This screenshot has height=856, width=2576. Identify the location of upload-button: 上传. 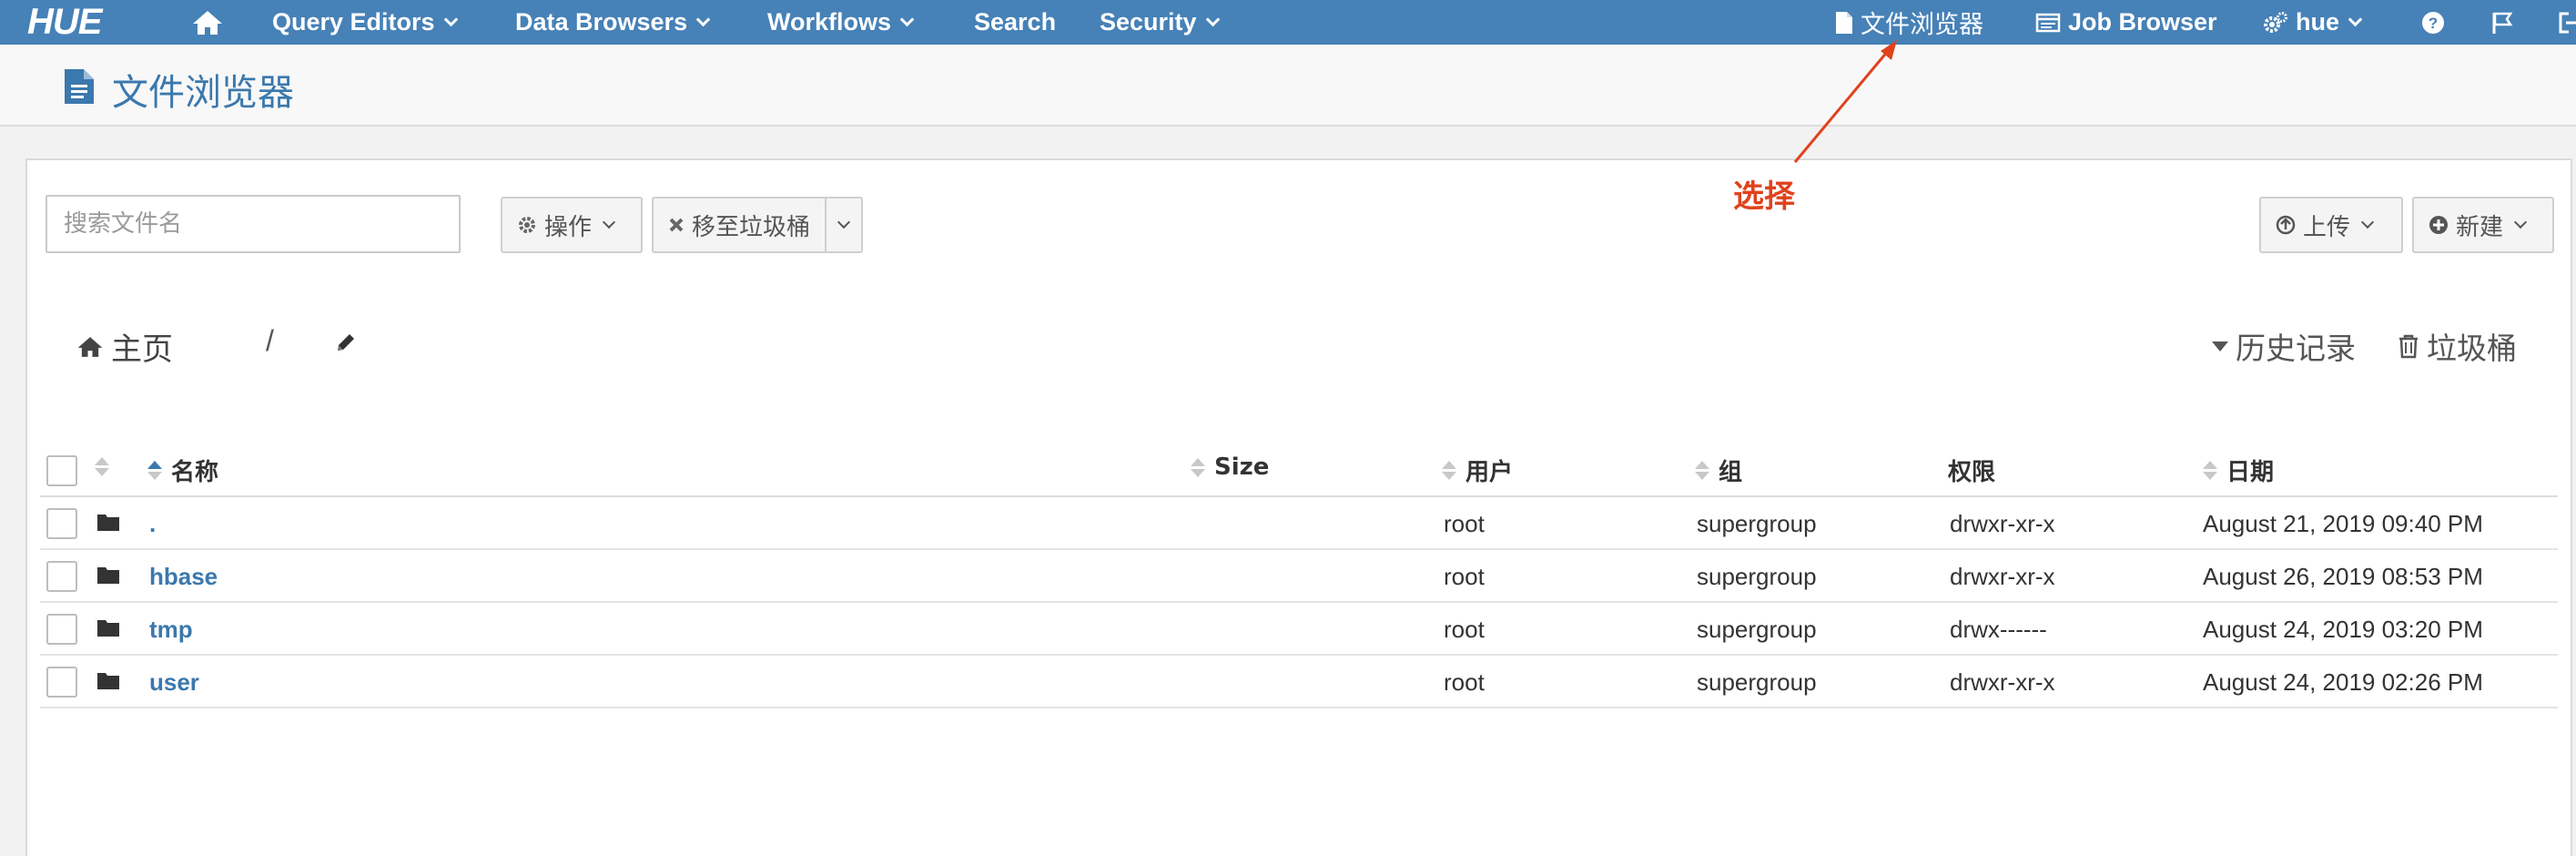
(2331, 225).